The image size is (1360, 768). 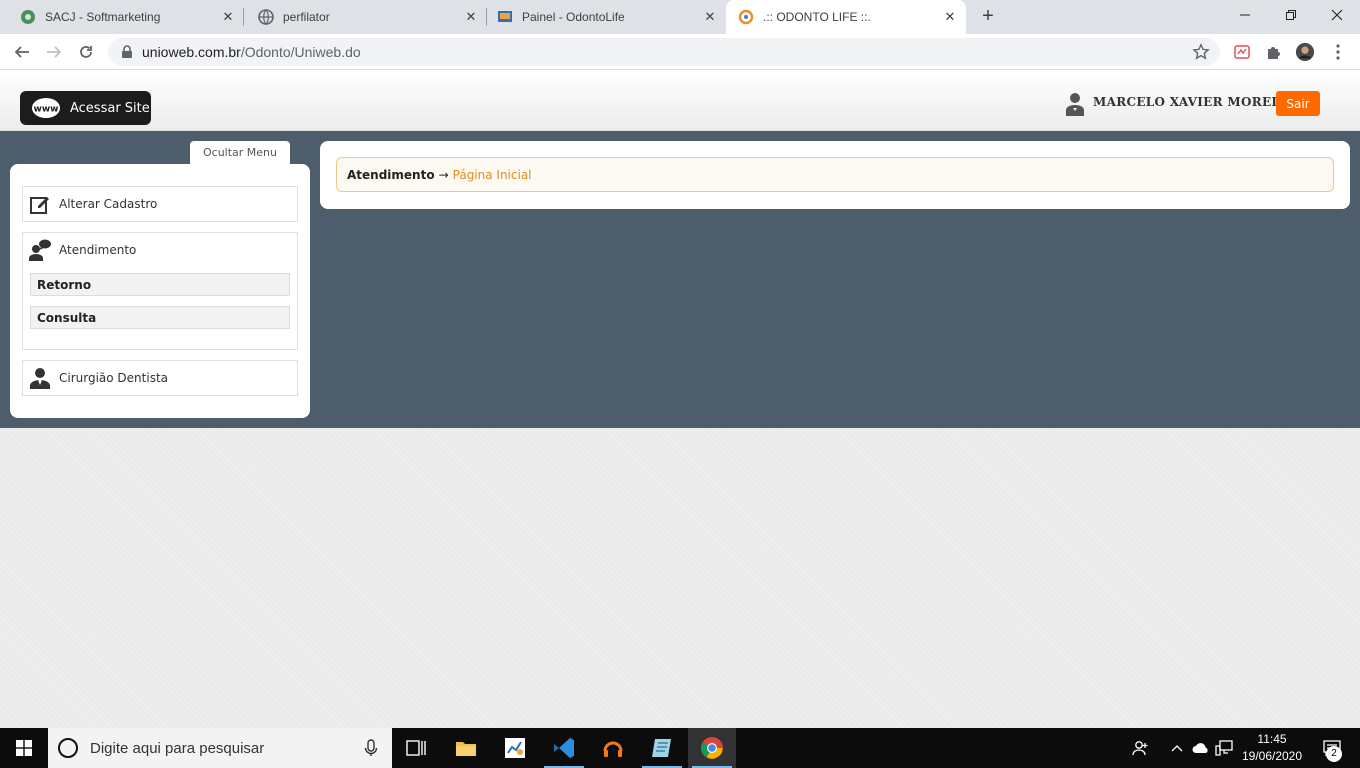 I want to click on browser-tab-odonto-life: .:: ODONTO LIFE ::. ✕, so click(x=846, y=17).